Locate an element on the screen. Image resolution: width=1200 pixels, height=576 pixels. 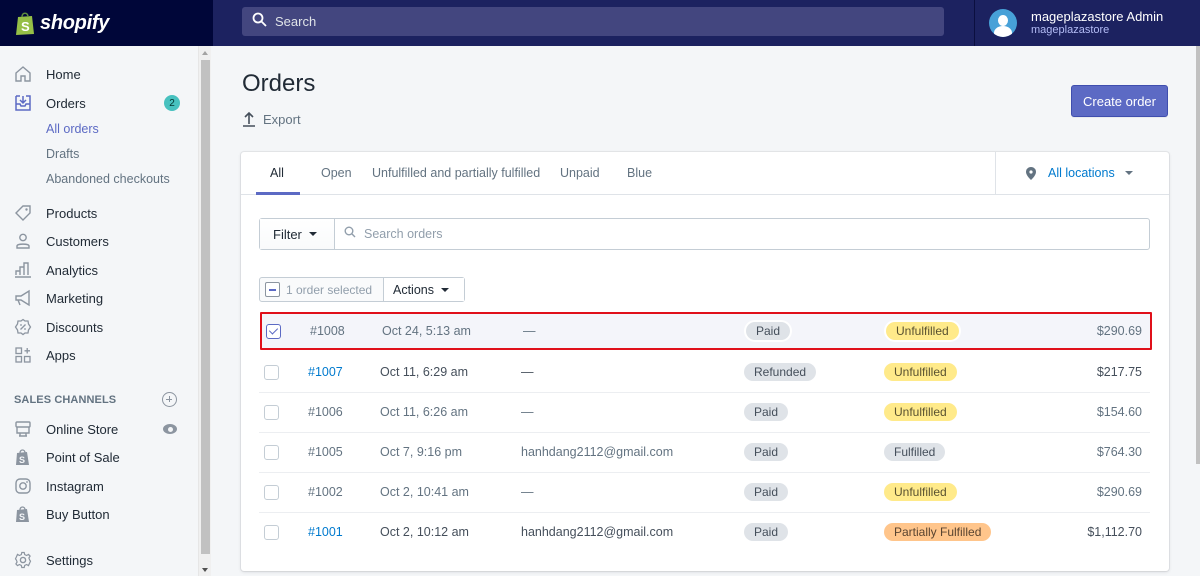
sidebar-item-instagram: Instagram is located at coordinates (98, 486).